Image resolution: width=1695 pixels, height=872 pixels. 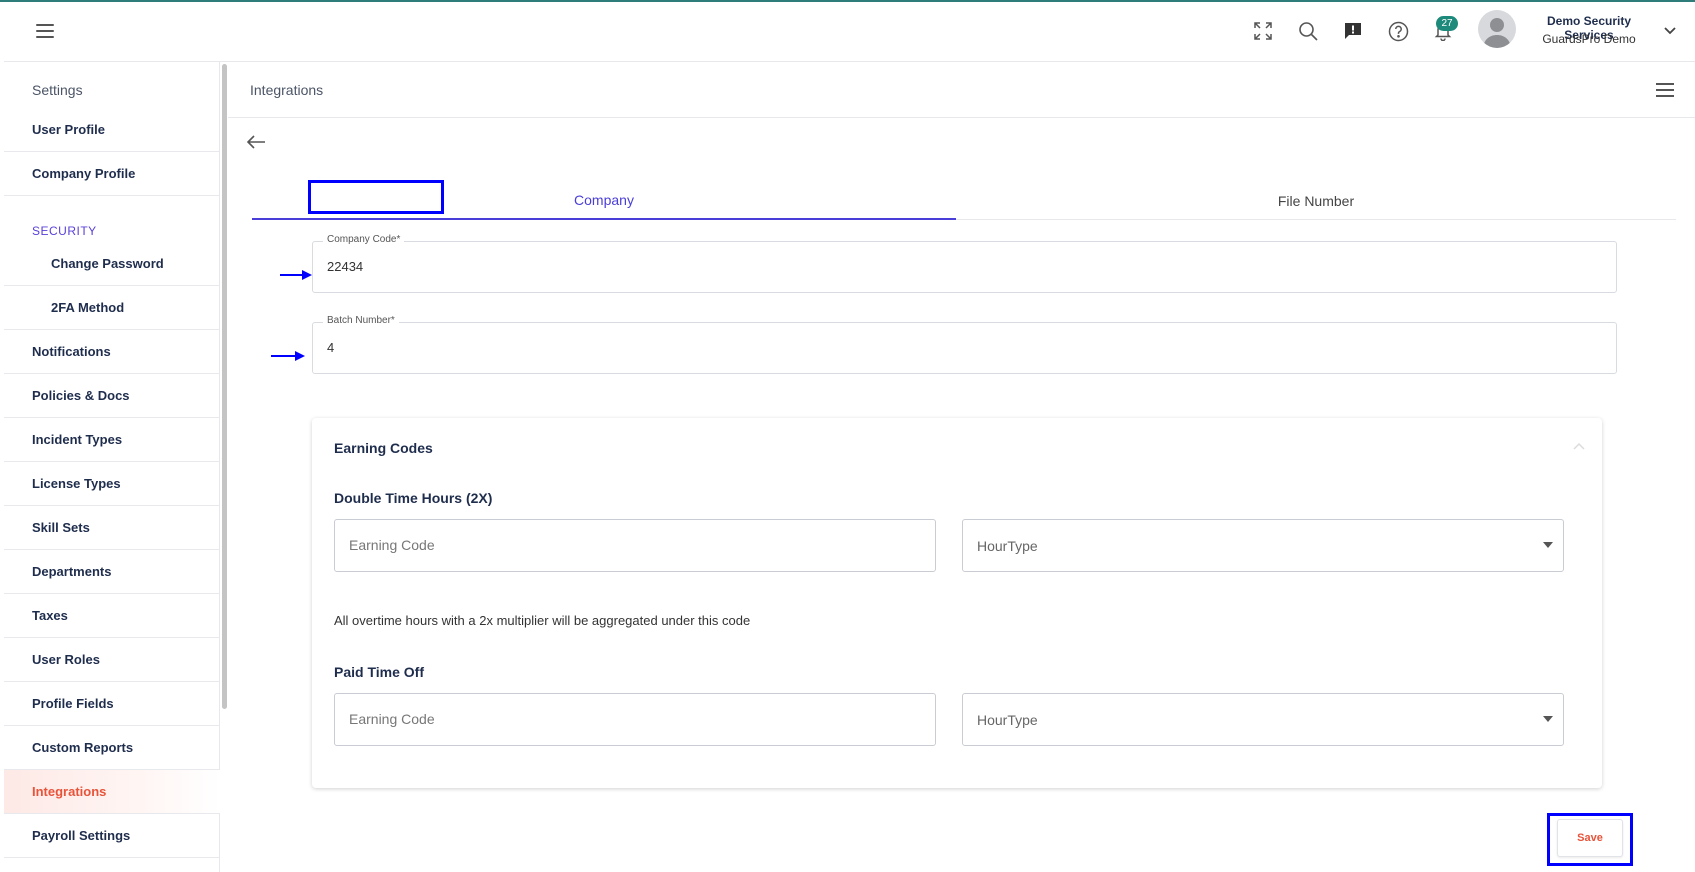 I want to click on search-icon, so click(x=1308, y=31).